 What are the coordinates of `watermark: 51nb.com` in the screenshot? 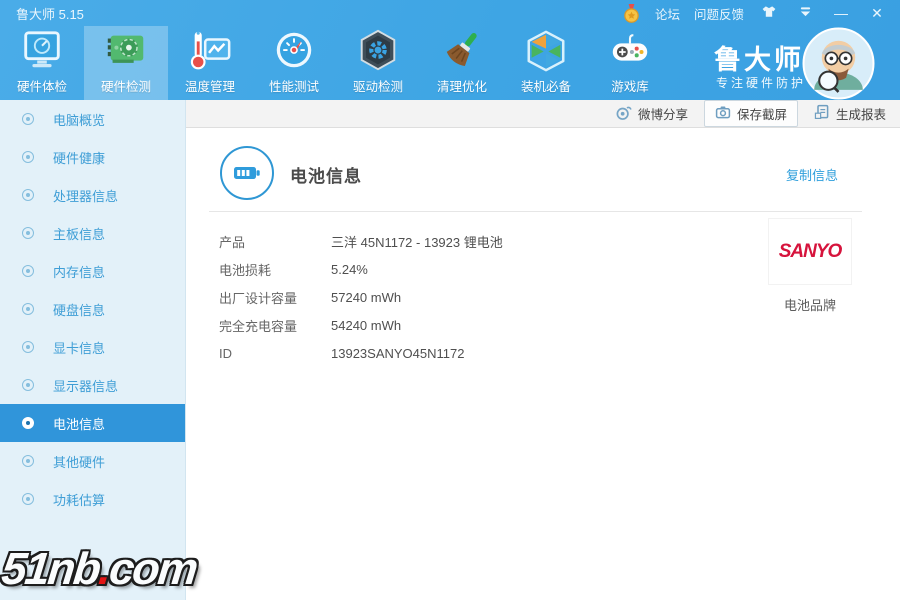 It's located at (99, 569).